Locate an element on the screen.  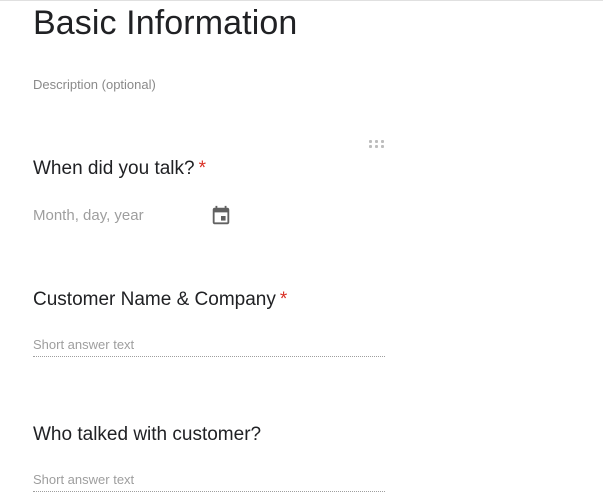
date-input-field: Month, day, year is located at coordinates (88, 216).